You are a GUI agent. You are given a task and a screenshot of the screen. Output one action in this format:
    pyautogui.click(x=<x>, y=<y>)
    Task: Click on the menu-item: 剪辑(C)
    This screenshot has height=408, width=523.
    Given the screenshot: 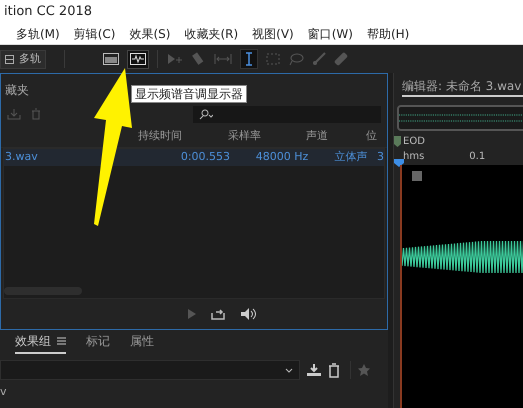 What is the action you would take?
    pyautogui.click(x=95, y=33)
    